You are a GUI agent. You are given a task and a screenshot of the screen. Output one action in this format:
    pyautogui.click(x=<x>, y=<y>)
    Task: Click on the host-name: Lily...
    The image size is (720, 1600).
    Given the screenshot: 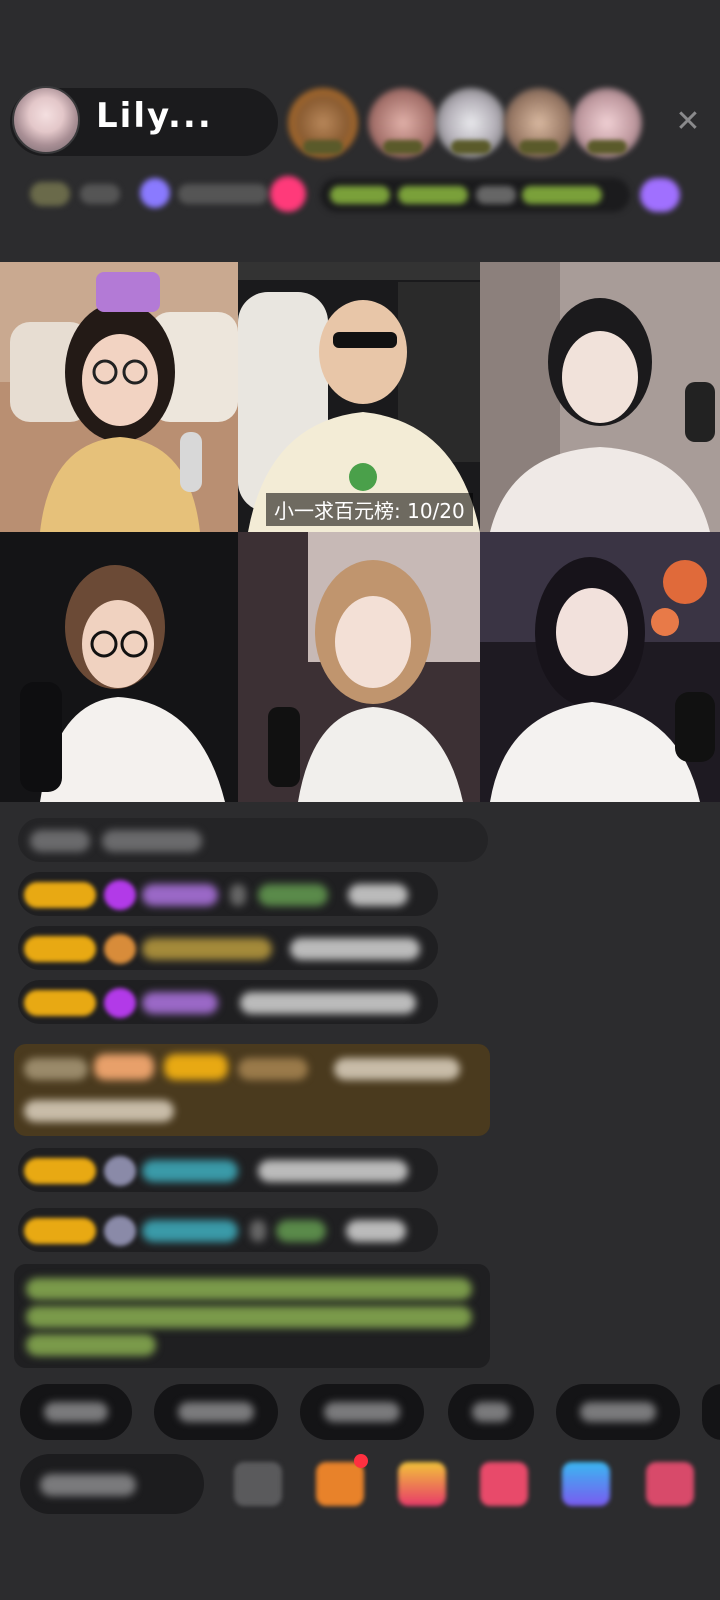 What is the action you would take?
    pyautogui.click(x=154, y=116)
    